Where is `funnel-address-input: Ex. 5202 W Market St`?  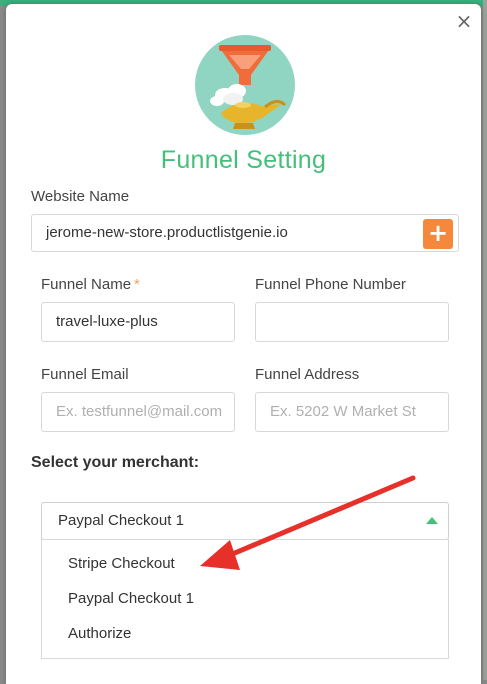
funnel-address-input: Ex. 5202 W Market St is located at coordinates (352, 412).